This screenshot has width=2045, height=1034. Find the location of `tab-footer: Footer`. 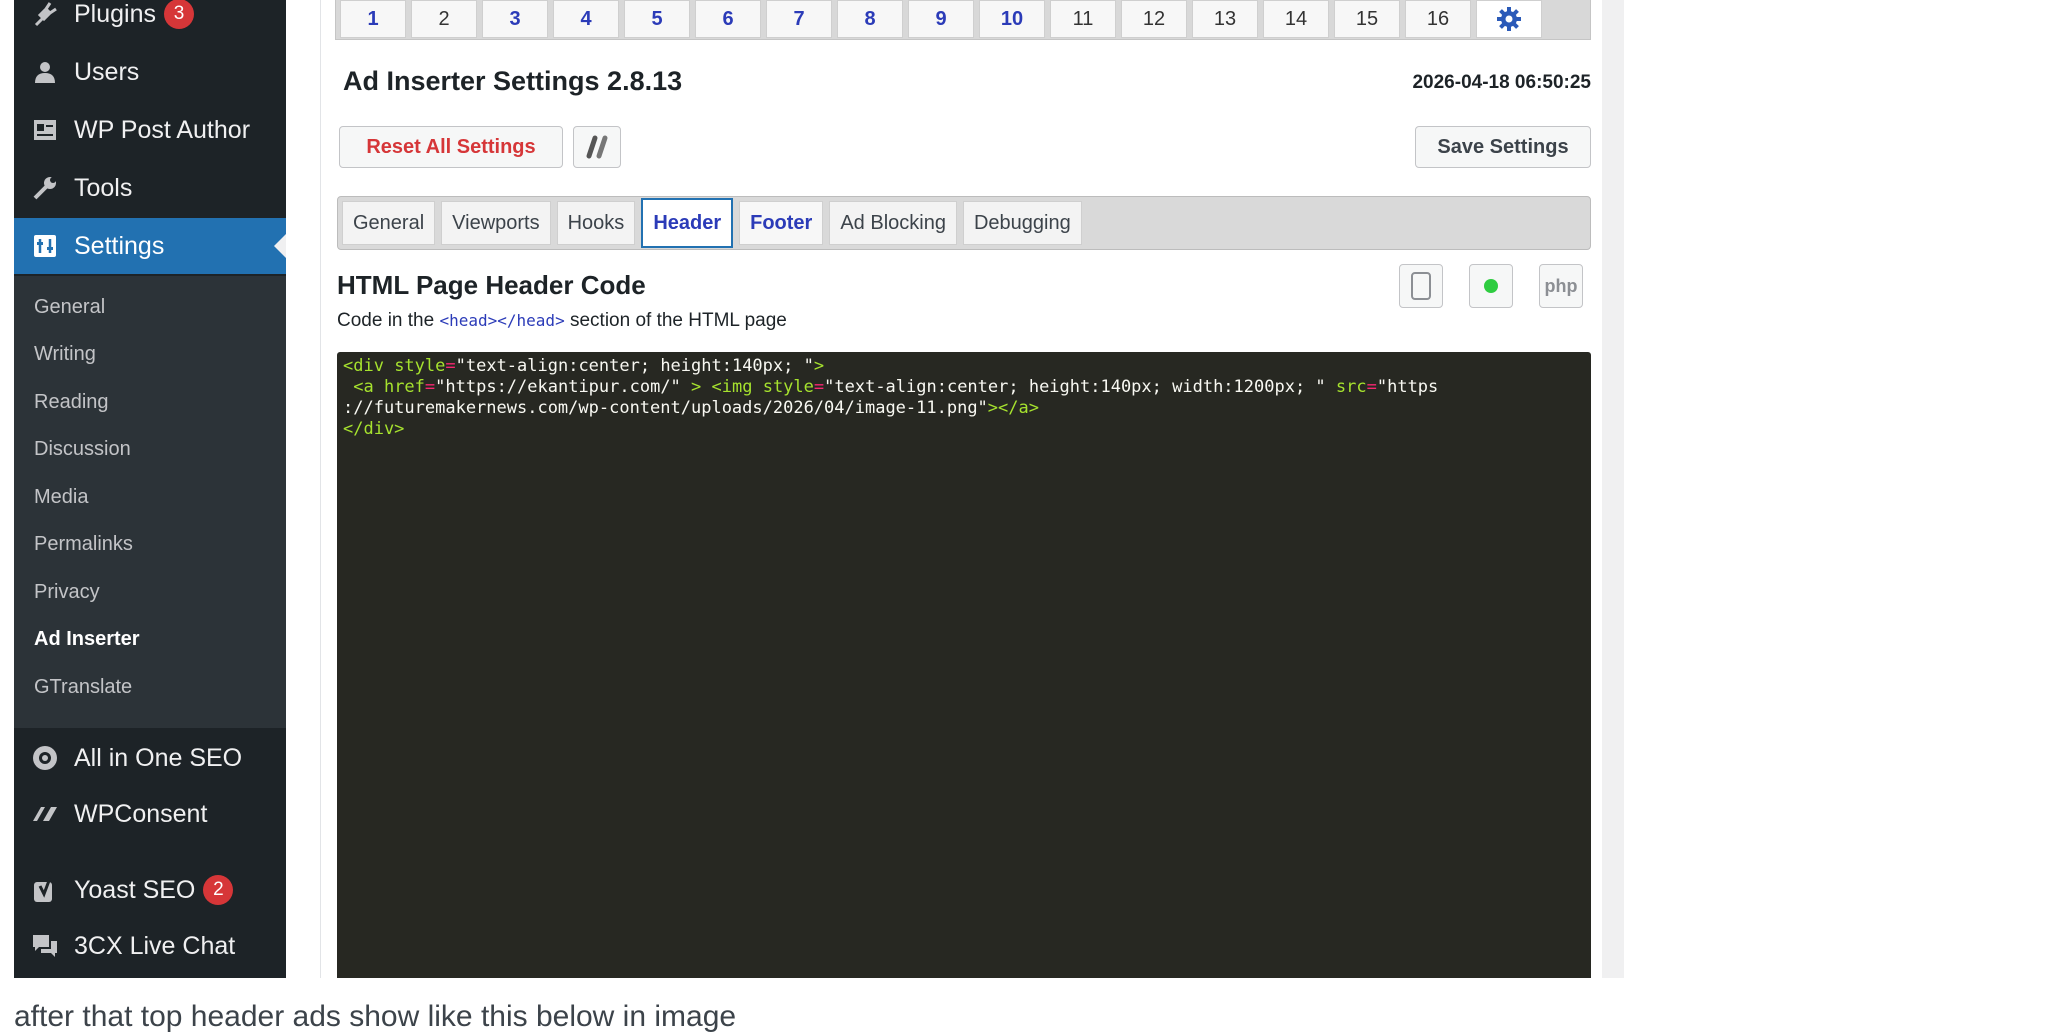

tab-footer: Footer is located at coordinates (781, 223).